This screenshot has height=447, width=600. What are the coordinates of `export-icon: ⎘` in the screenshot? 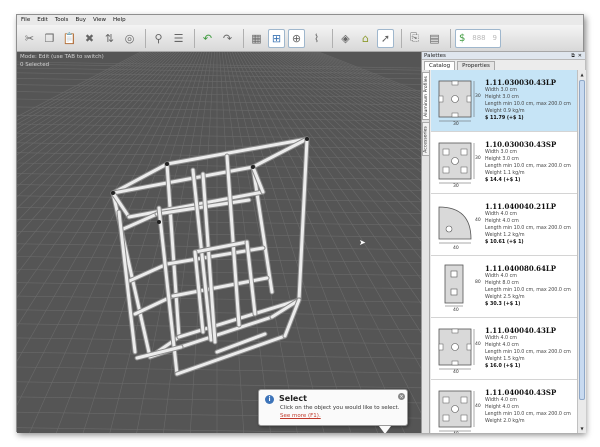 It's located at (414, 38).